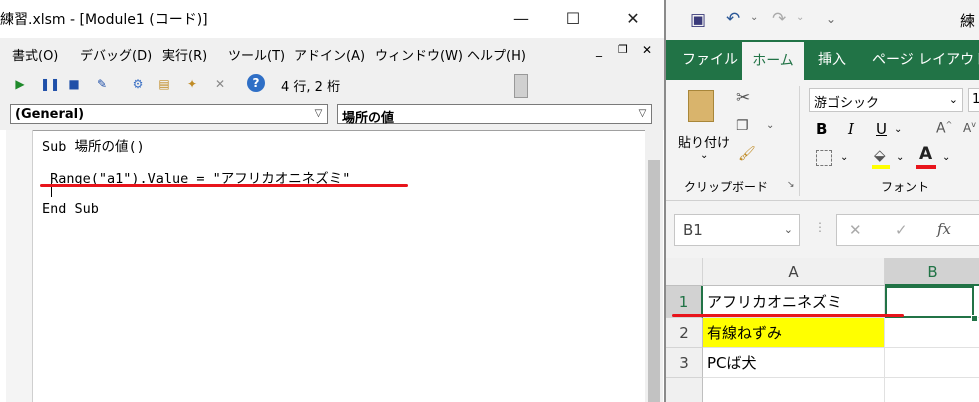 The width and height of the screenshot is (979, 402). What do you see at coordinates (831, 19) in the screenshot?
I see `customize-qat-icon: ⌄` at bounding box center [831, 19].